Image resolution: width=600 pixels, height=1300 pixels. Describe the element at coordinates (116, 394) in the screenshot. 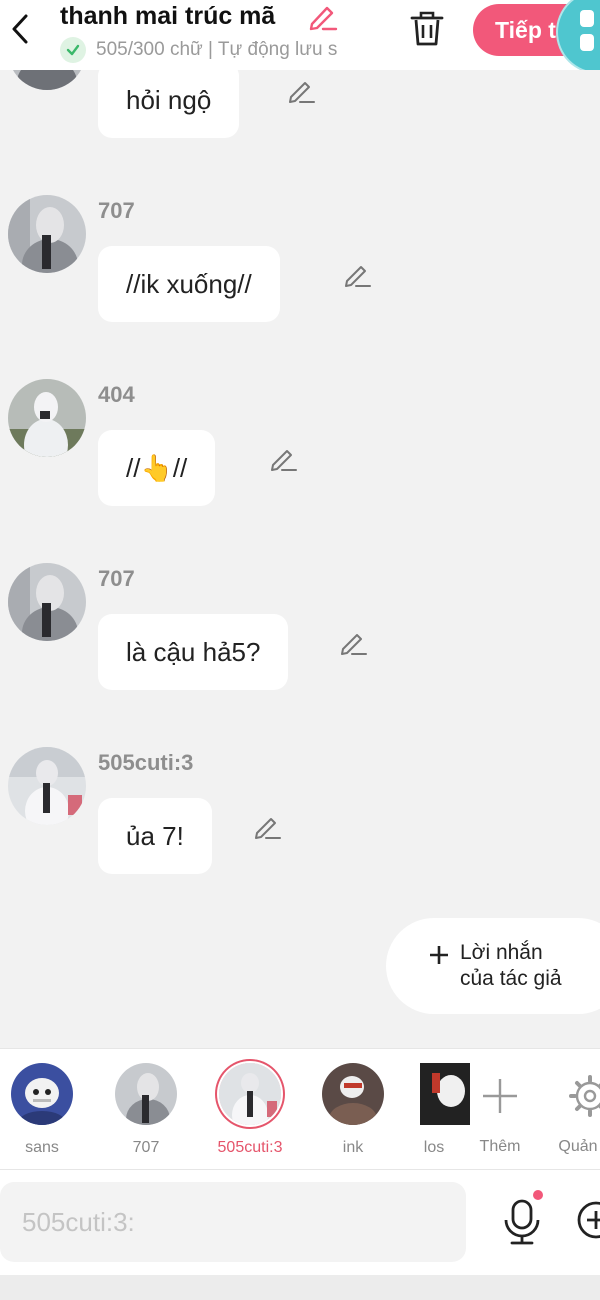

I see `character-name: 404` at that location.